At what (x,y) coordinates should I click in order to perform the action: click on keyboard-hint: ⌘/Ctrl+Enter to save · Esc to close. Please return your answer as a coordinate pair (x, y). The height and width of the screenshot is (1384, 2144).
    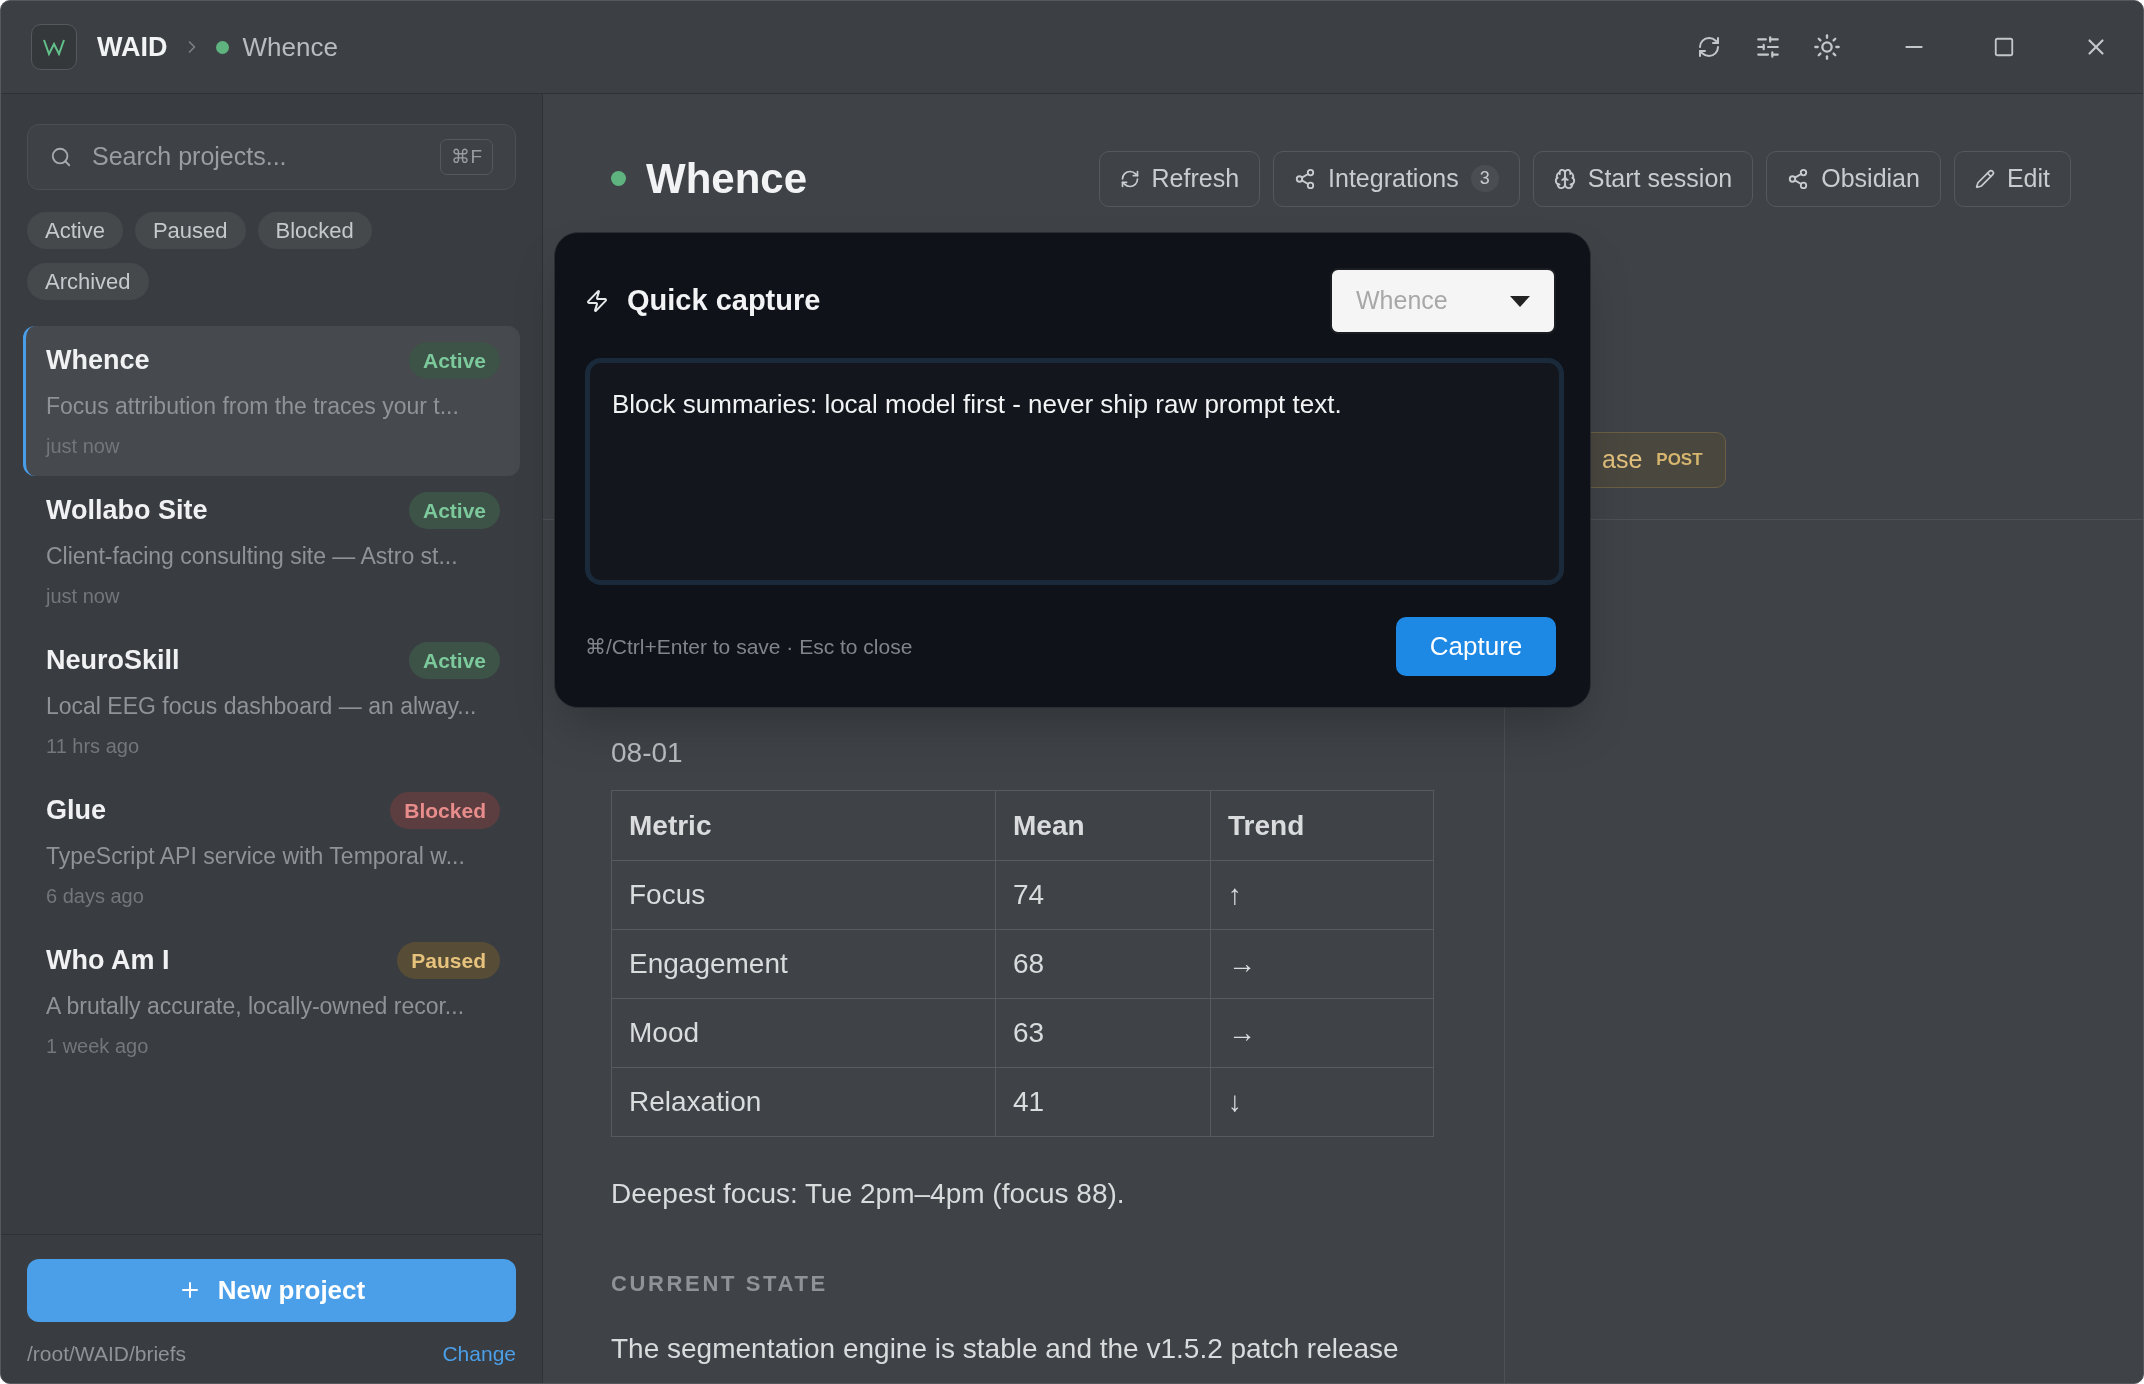
    Looking at the image, I should click on (749, 646).